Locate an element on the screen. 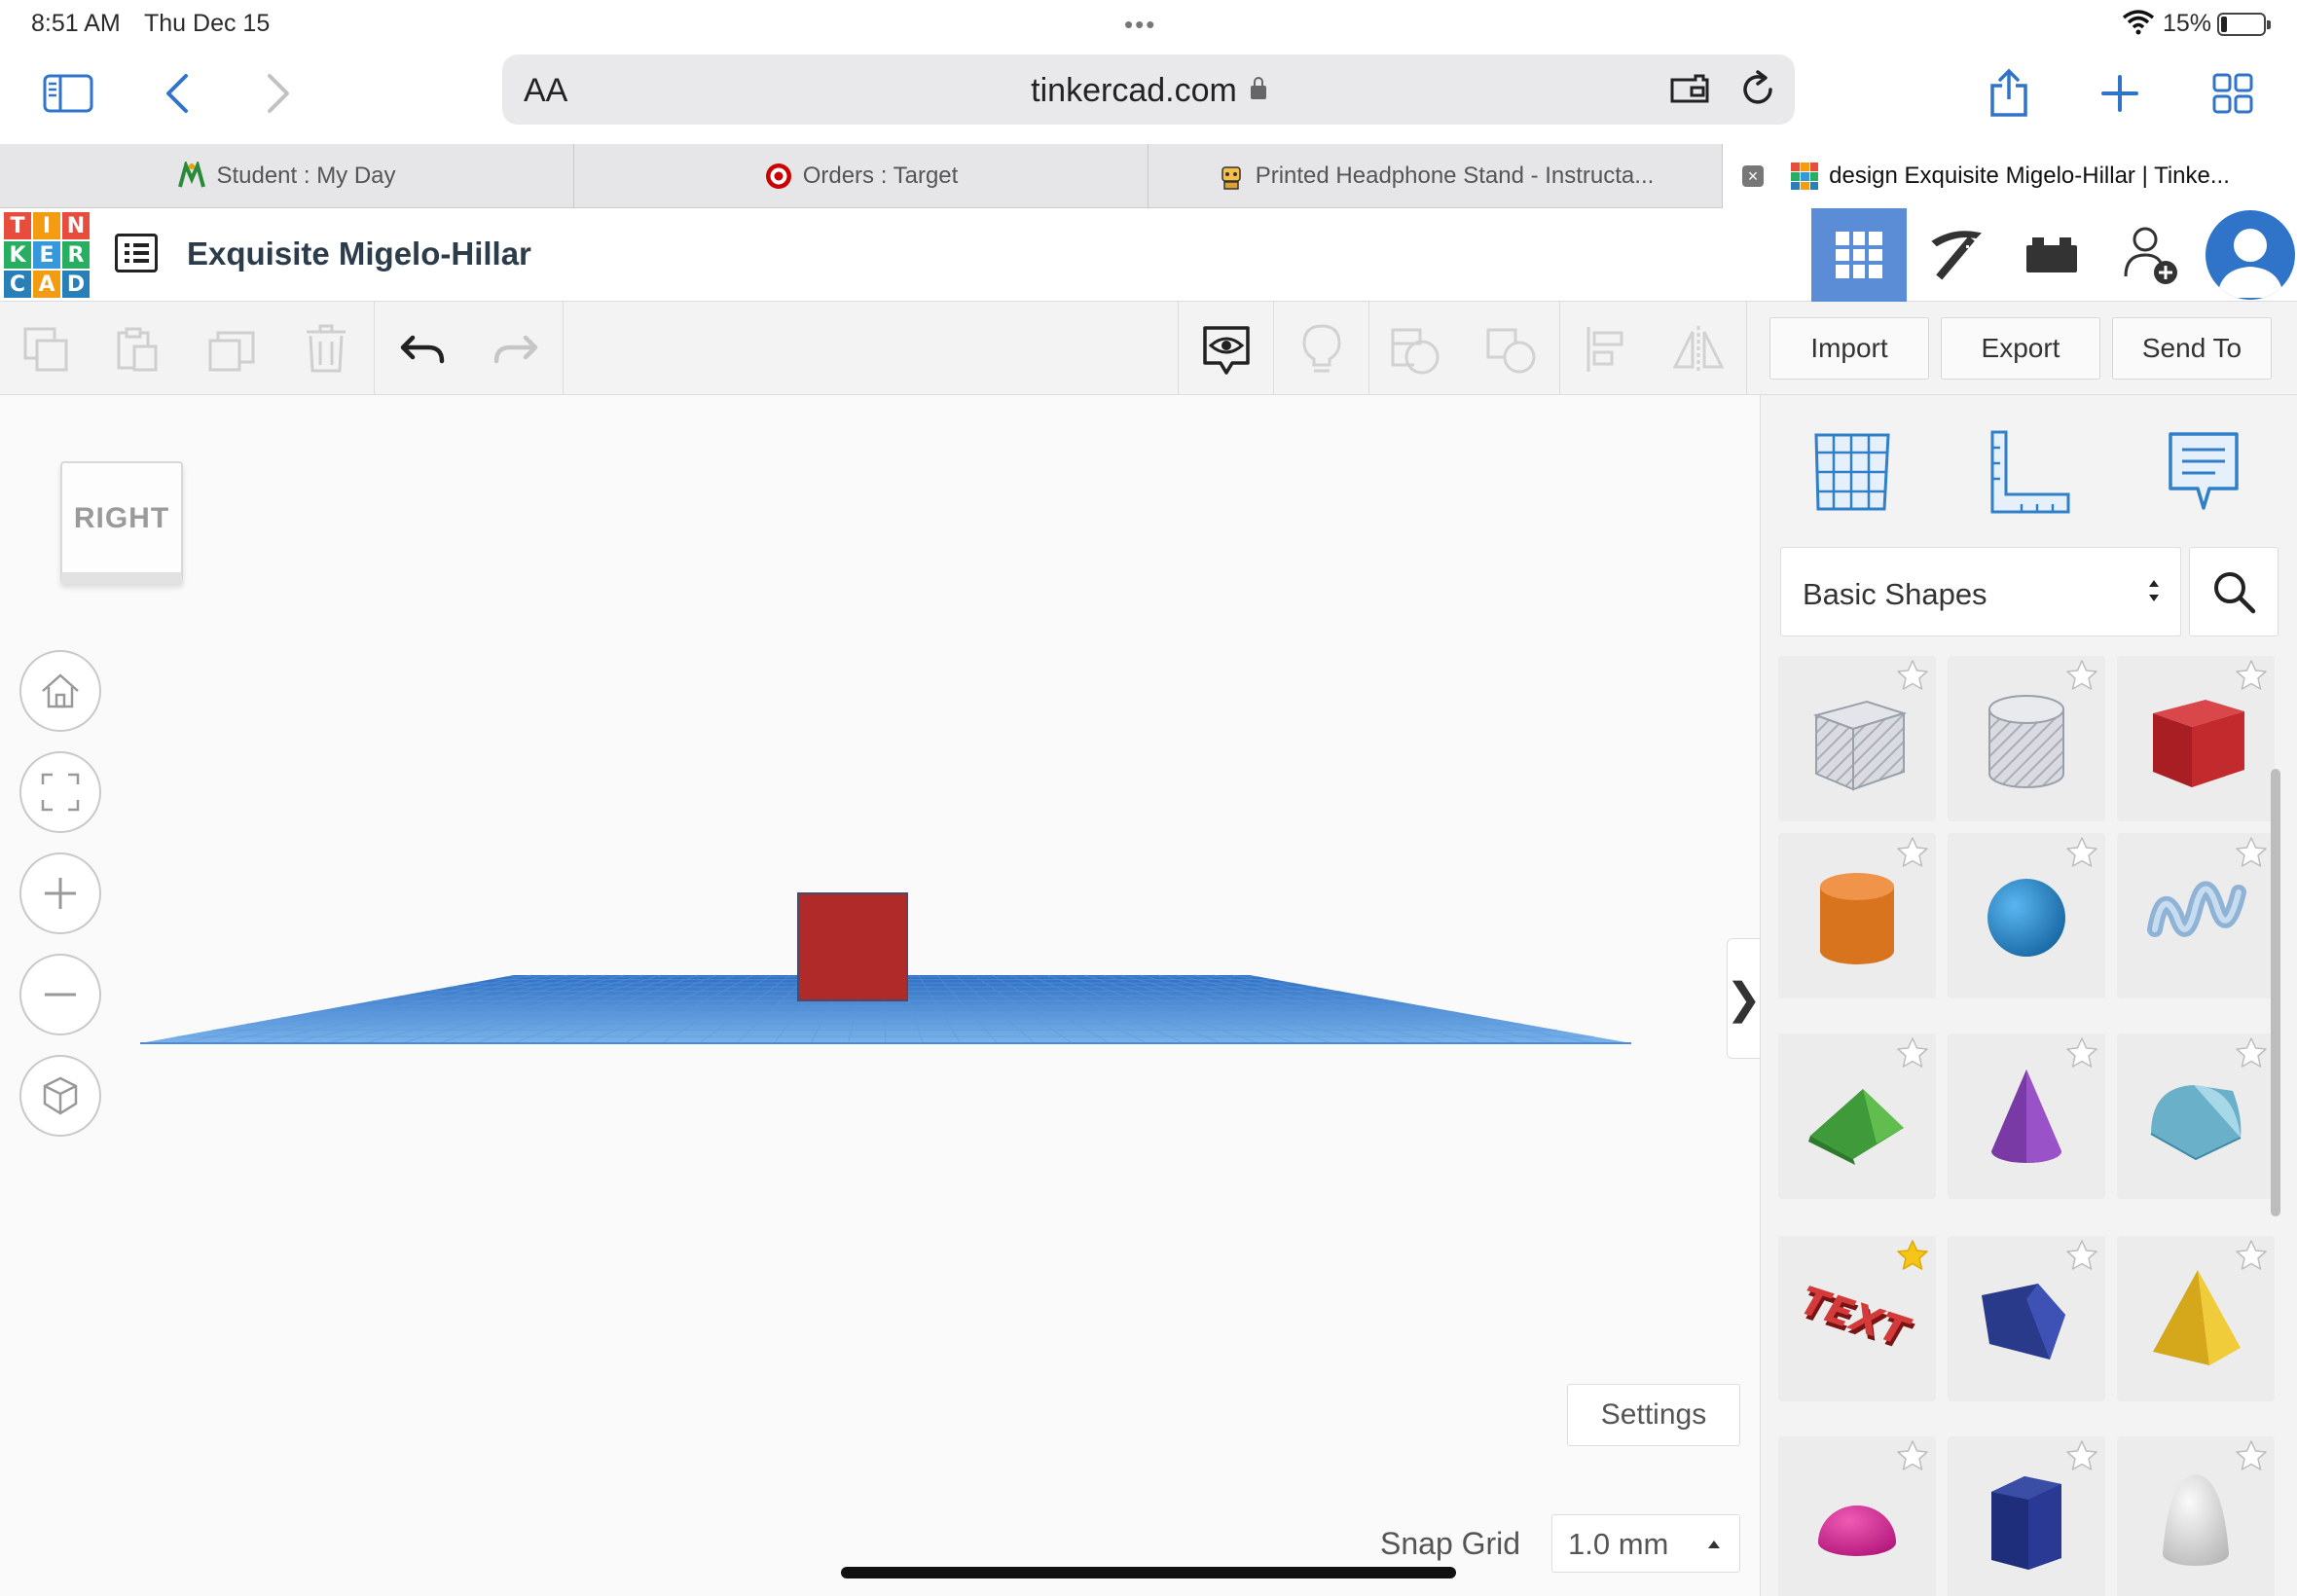 Image resolution: width=2297 pixels, height=1596 pixels. shape-tile-cylinder is located at coordinates (1857, 915).